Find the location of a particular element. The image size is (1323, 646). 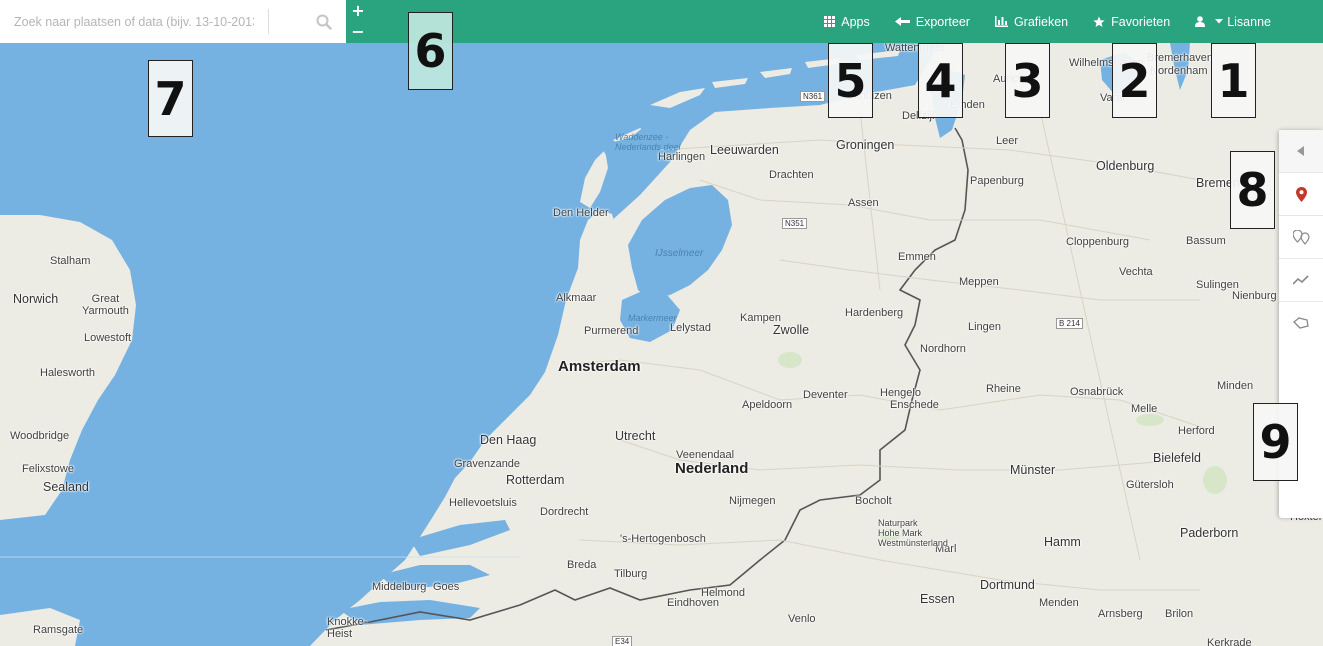

city-venlo: Venlo is located at coordinates (802, 619).